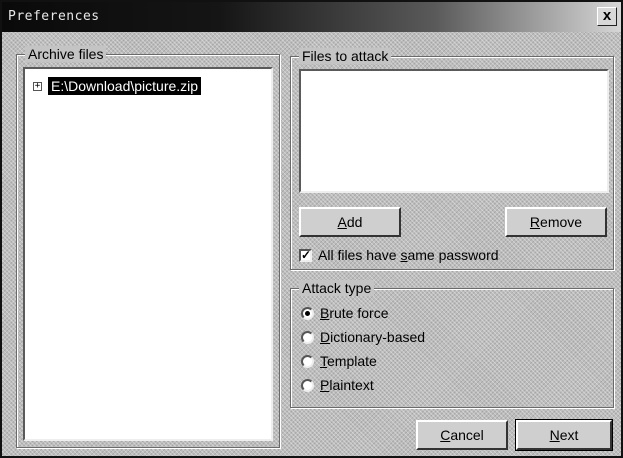  I want to click on radio-plaintext: Plaintext, so click(337, 385).